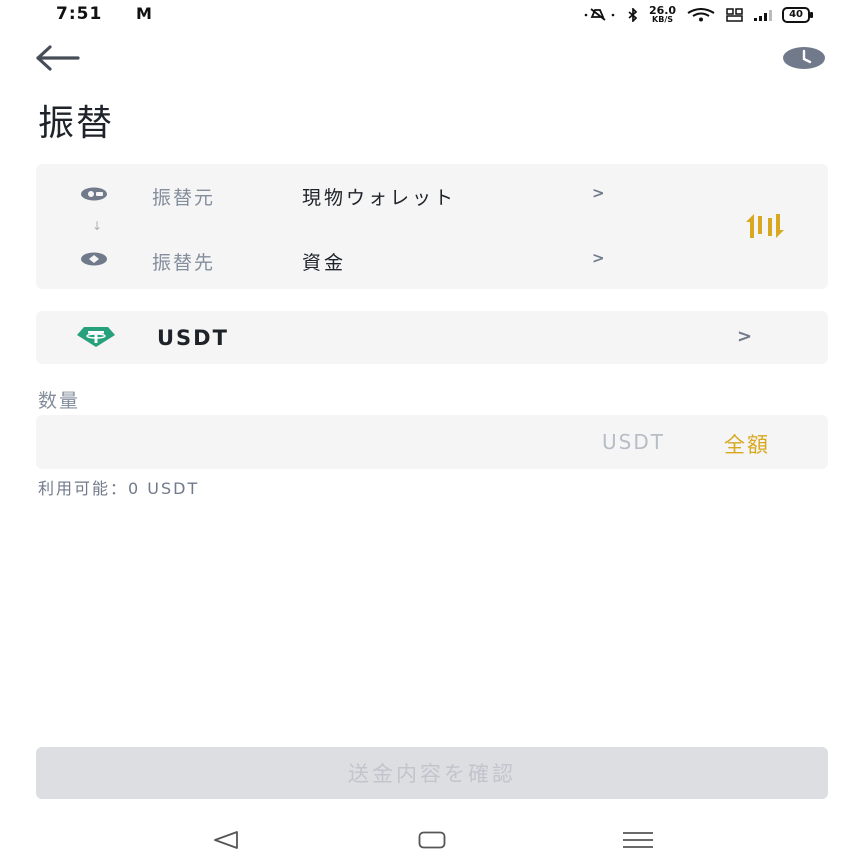 The width and height of the screenshot is (864, 864). I want to click on status-time: 7:51, so click(79, 14).